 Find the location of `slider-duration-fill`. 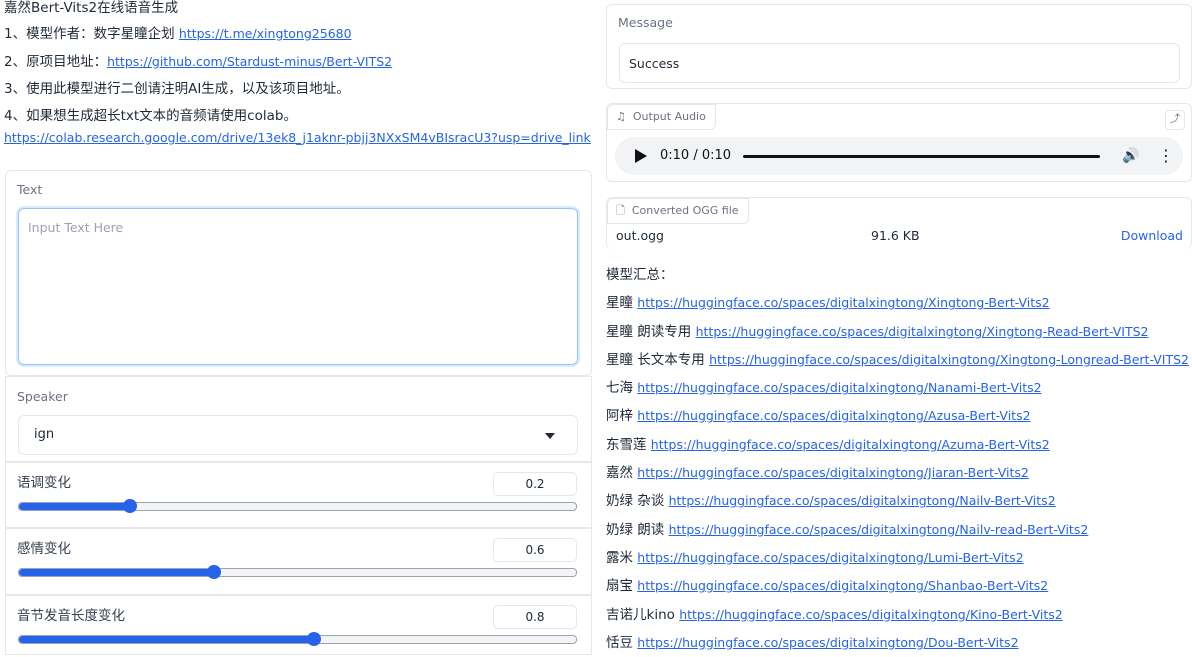

slider-duration-fill is located at coordinates (167, 639).